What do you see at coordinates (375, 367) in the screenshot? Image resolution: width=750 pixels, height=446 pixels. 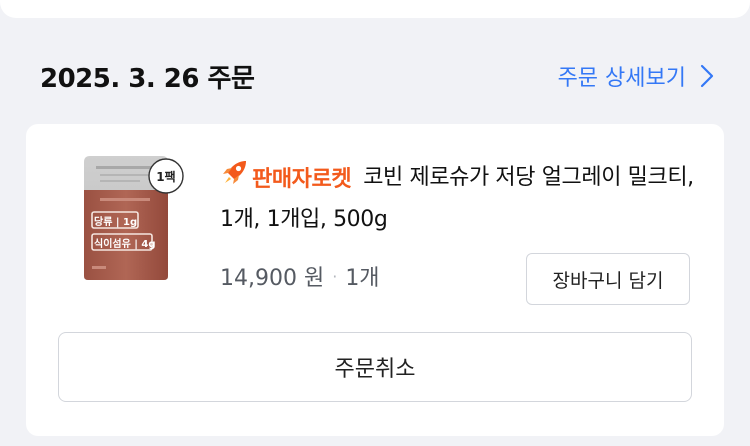 I see `cancel-order-button: 주문취소` at bounding box center [375, 367].